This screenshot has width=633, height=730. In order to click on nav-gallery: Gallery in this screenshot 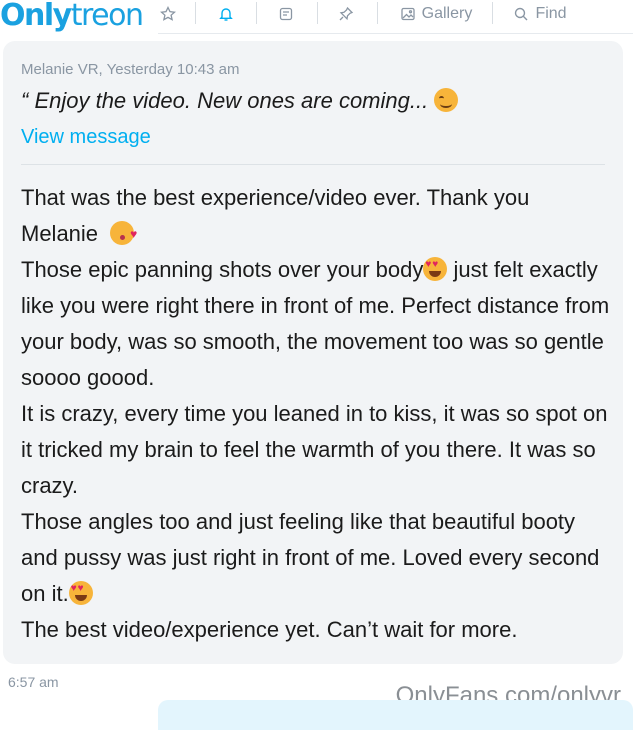, I will do `click(436, 13)`.